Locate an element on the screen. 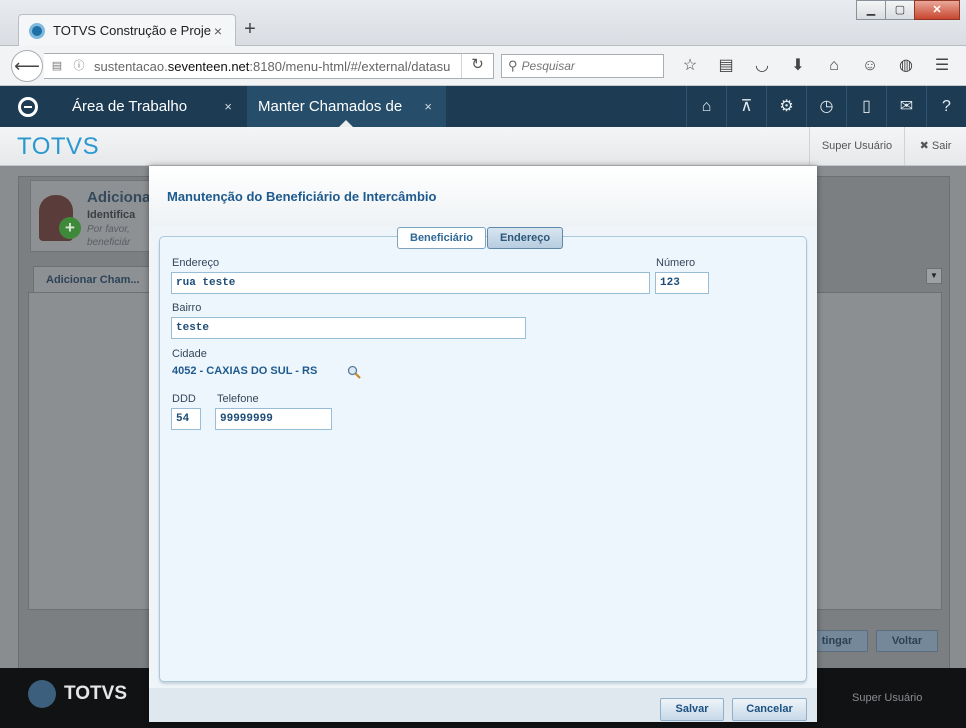  footer-user: Super Usuário is located at coordinates (887, 698).